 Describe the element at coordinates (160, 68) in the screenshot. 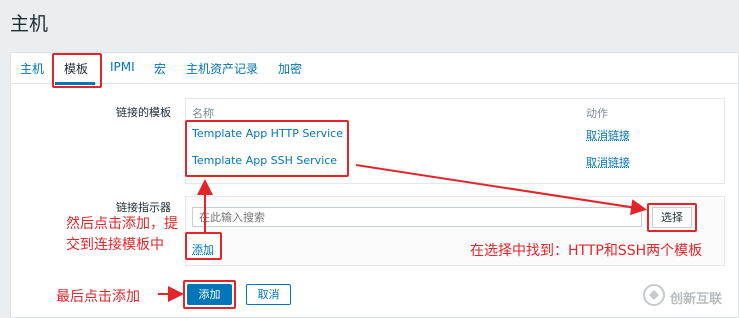

I see `tab-macros: 宏` at that location.